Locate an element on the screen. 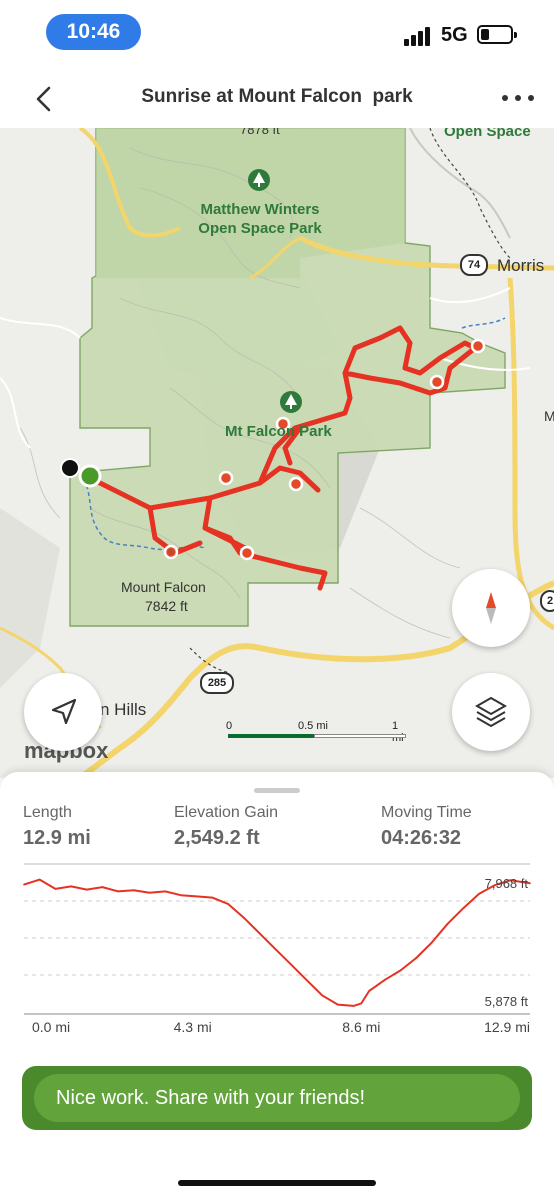 This screenshot has height=1200, width=554. stat-label: Moving Time is located at coordinates (426, 812).